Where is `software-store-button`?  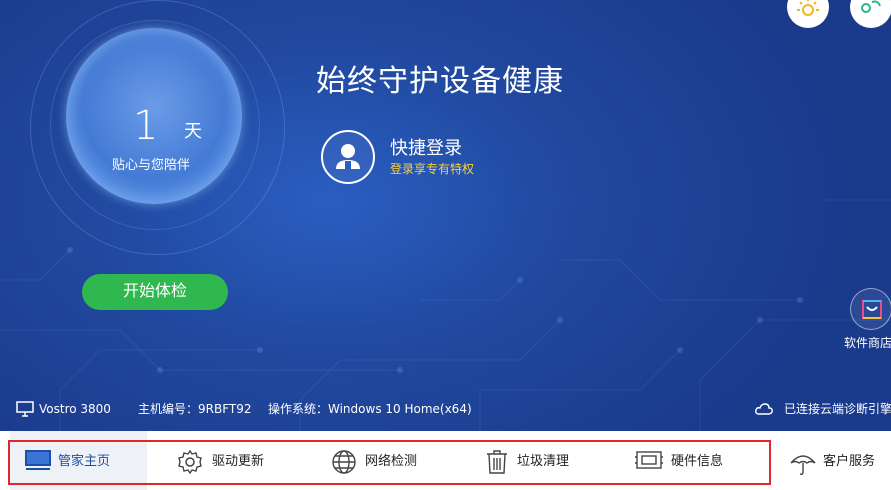 software-store-button is located at coordinates (870, 309).